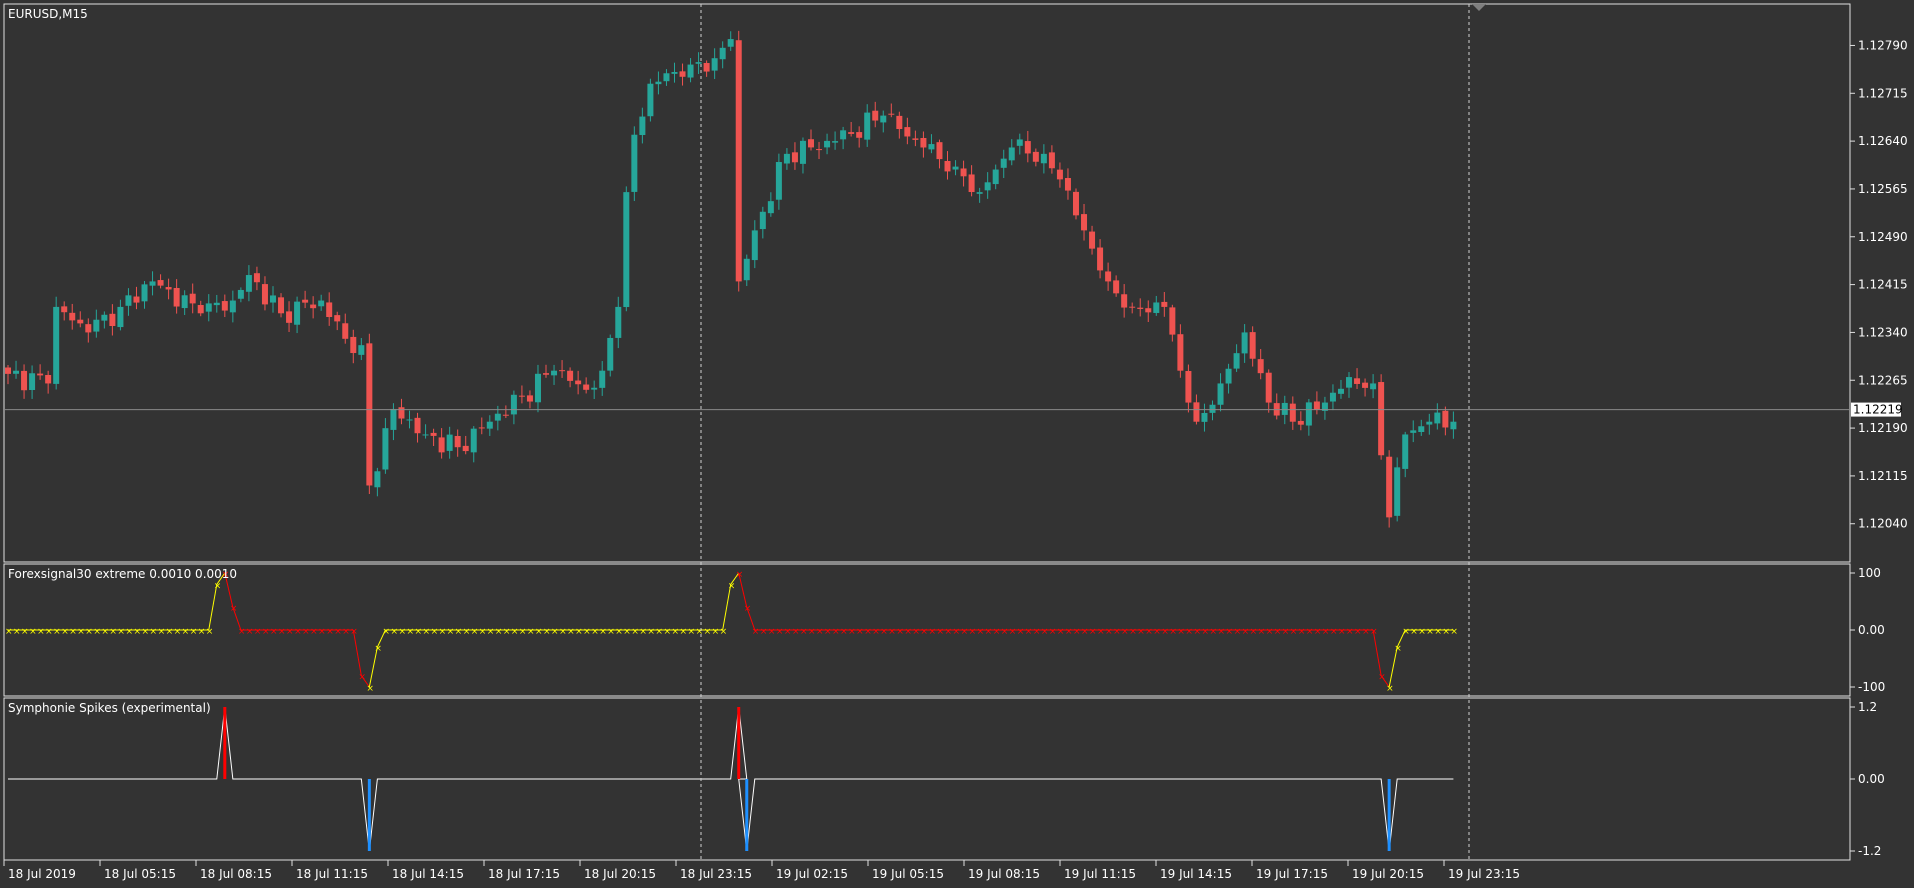 This screenshot has width=1914, height=891. Describe the element at coordinates (1883, 428) in the screenshot. I see `price-tick-label: 1.12190` at that location.